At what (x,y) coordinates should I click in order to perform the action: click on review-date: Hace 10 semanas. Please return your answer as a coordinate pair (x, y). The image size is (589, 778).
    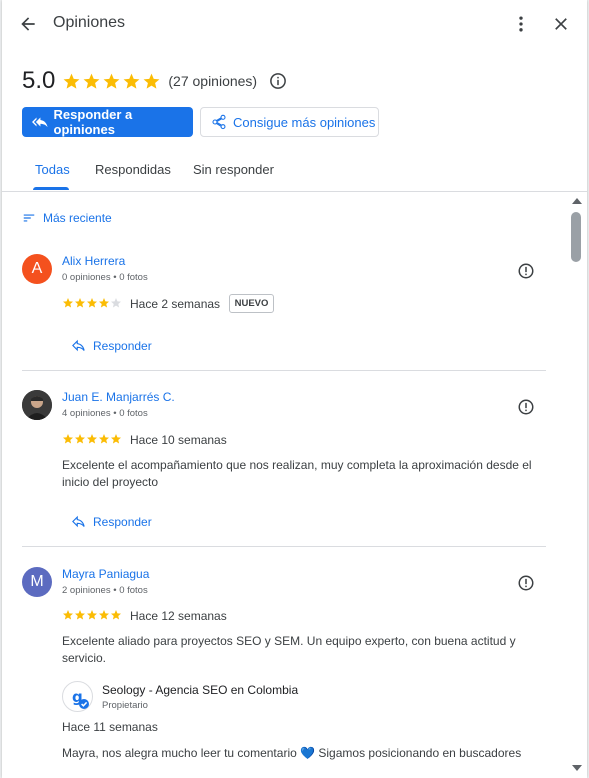
    Looking at the image, I should click on (178, 440).